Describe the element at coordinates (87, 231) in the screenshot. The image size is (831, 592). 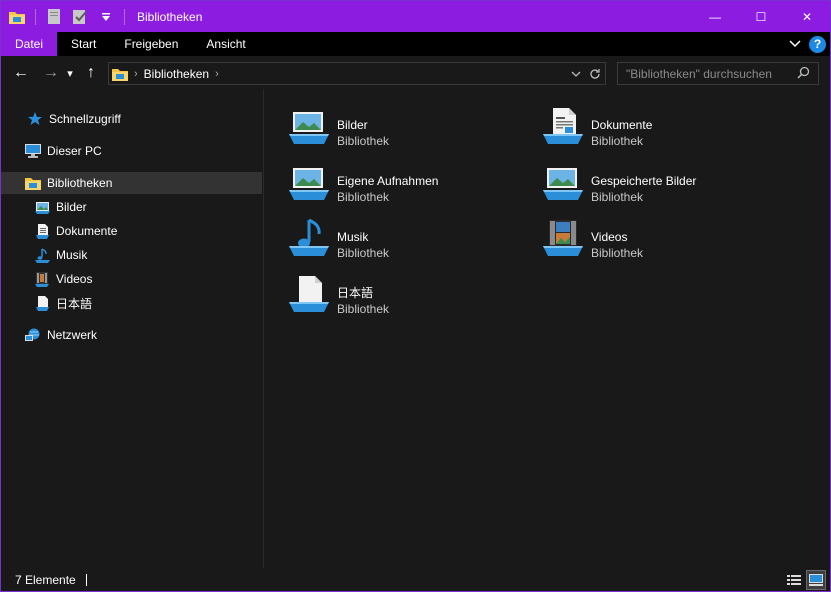
I see `sidebar-item-label: Dokumente` at that location.